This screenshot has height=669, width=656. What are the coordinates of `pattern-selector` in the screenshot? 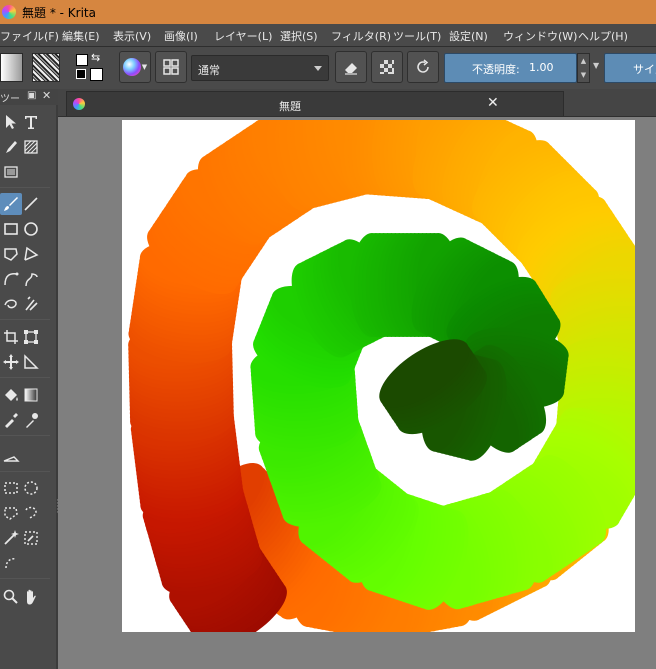 It's located at (46, 67).